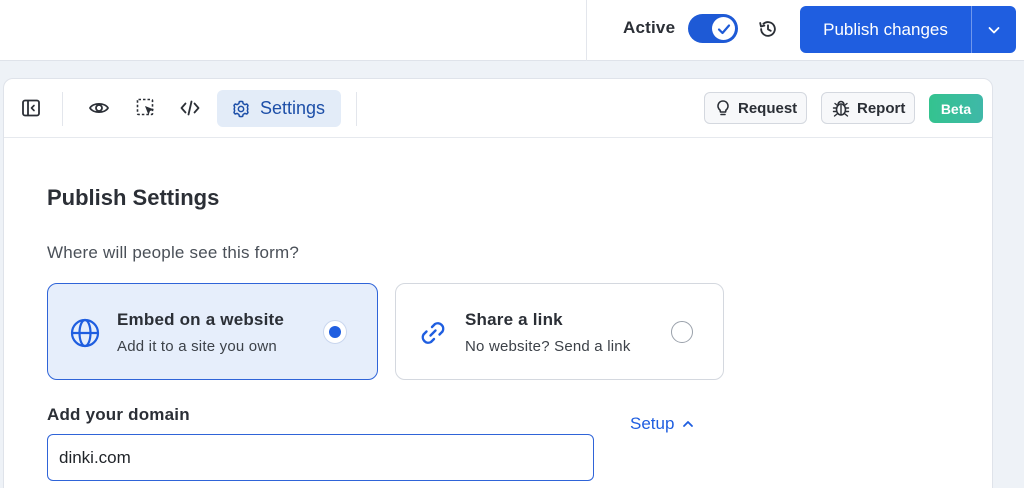 The width and height of the screenshot is (1024, 488). I want to click on preview-button, so click(99, 108).